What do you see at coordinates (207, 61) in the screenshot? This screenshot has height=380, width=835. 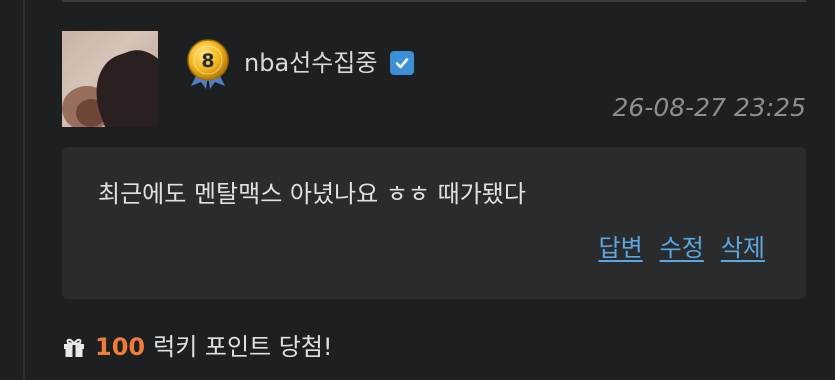 I see `level-number: 8` at bounding box center [207, 61].